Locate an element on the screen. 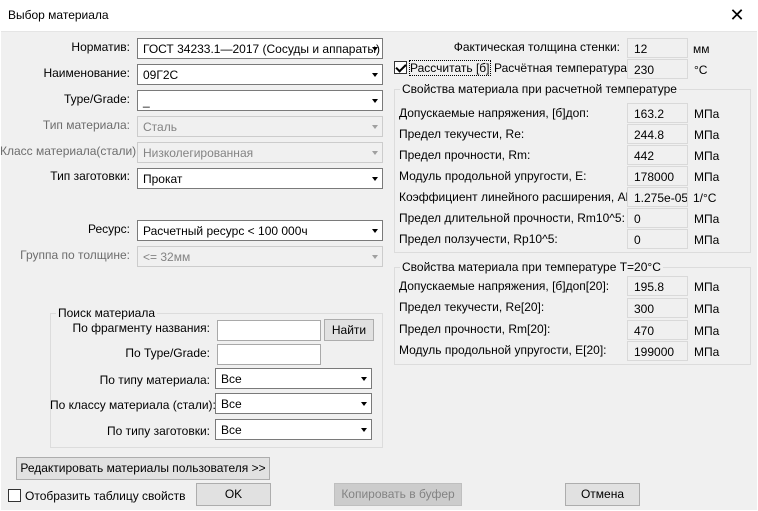 The image size is (758, 511). search-by-type-grade-input is located at coordinates (269, 354).